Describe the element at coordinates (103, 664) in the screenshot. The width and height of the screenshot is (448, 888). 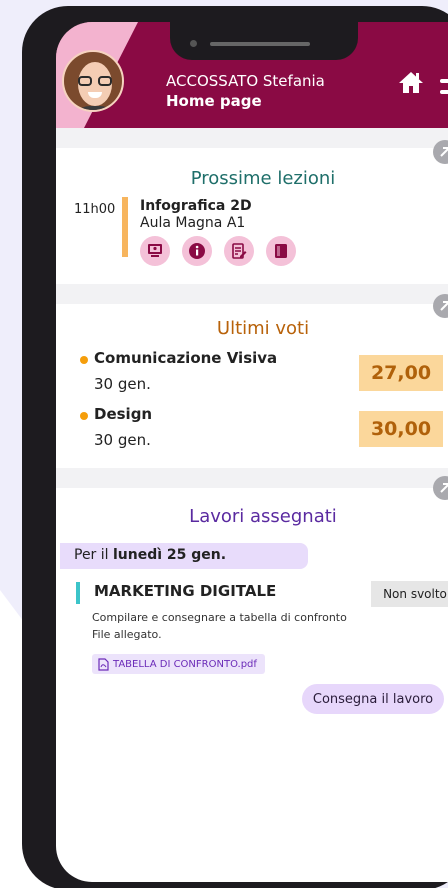
I see `pdf-icon` at that location.